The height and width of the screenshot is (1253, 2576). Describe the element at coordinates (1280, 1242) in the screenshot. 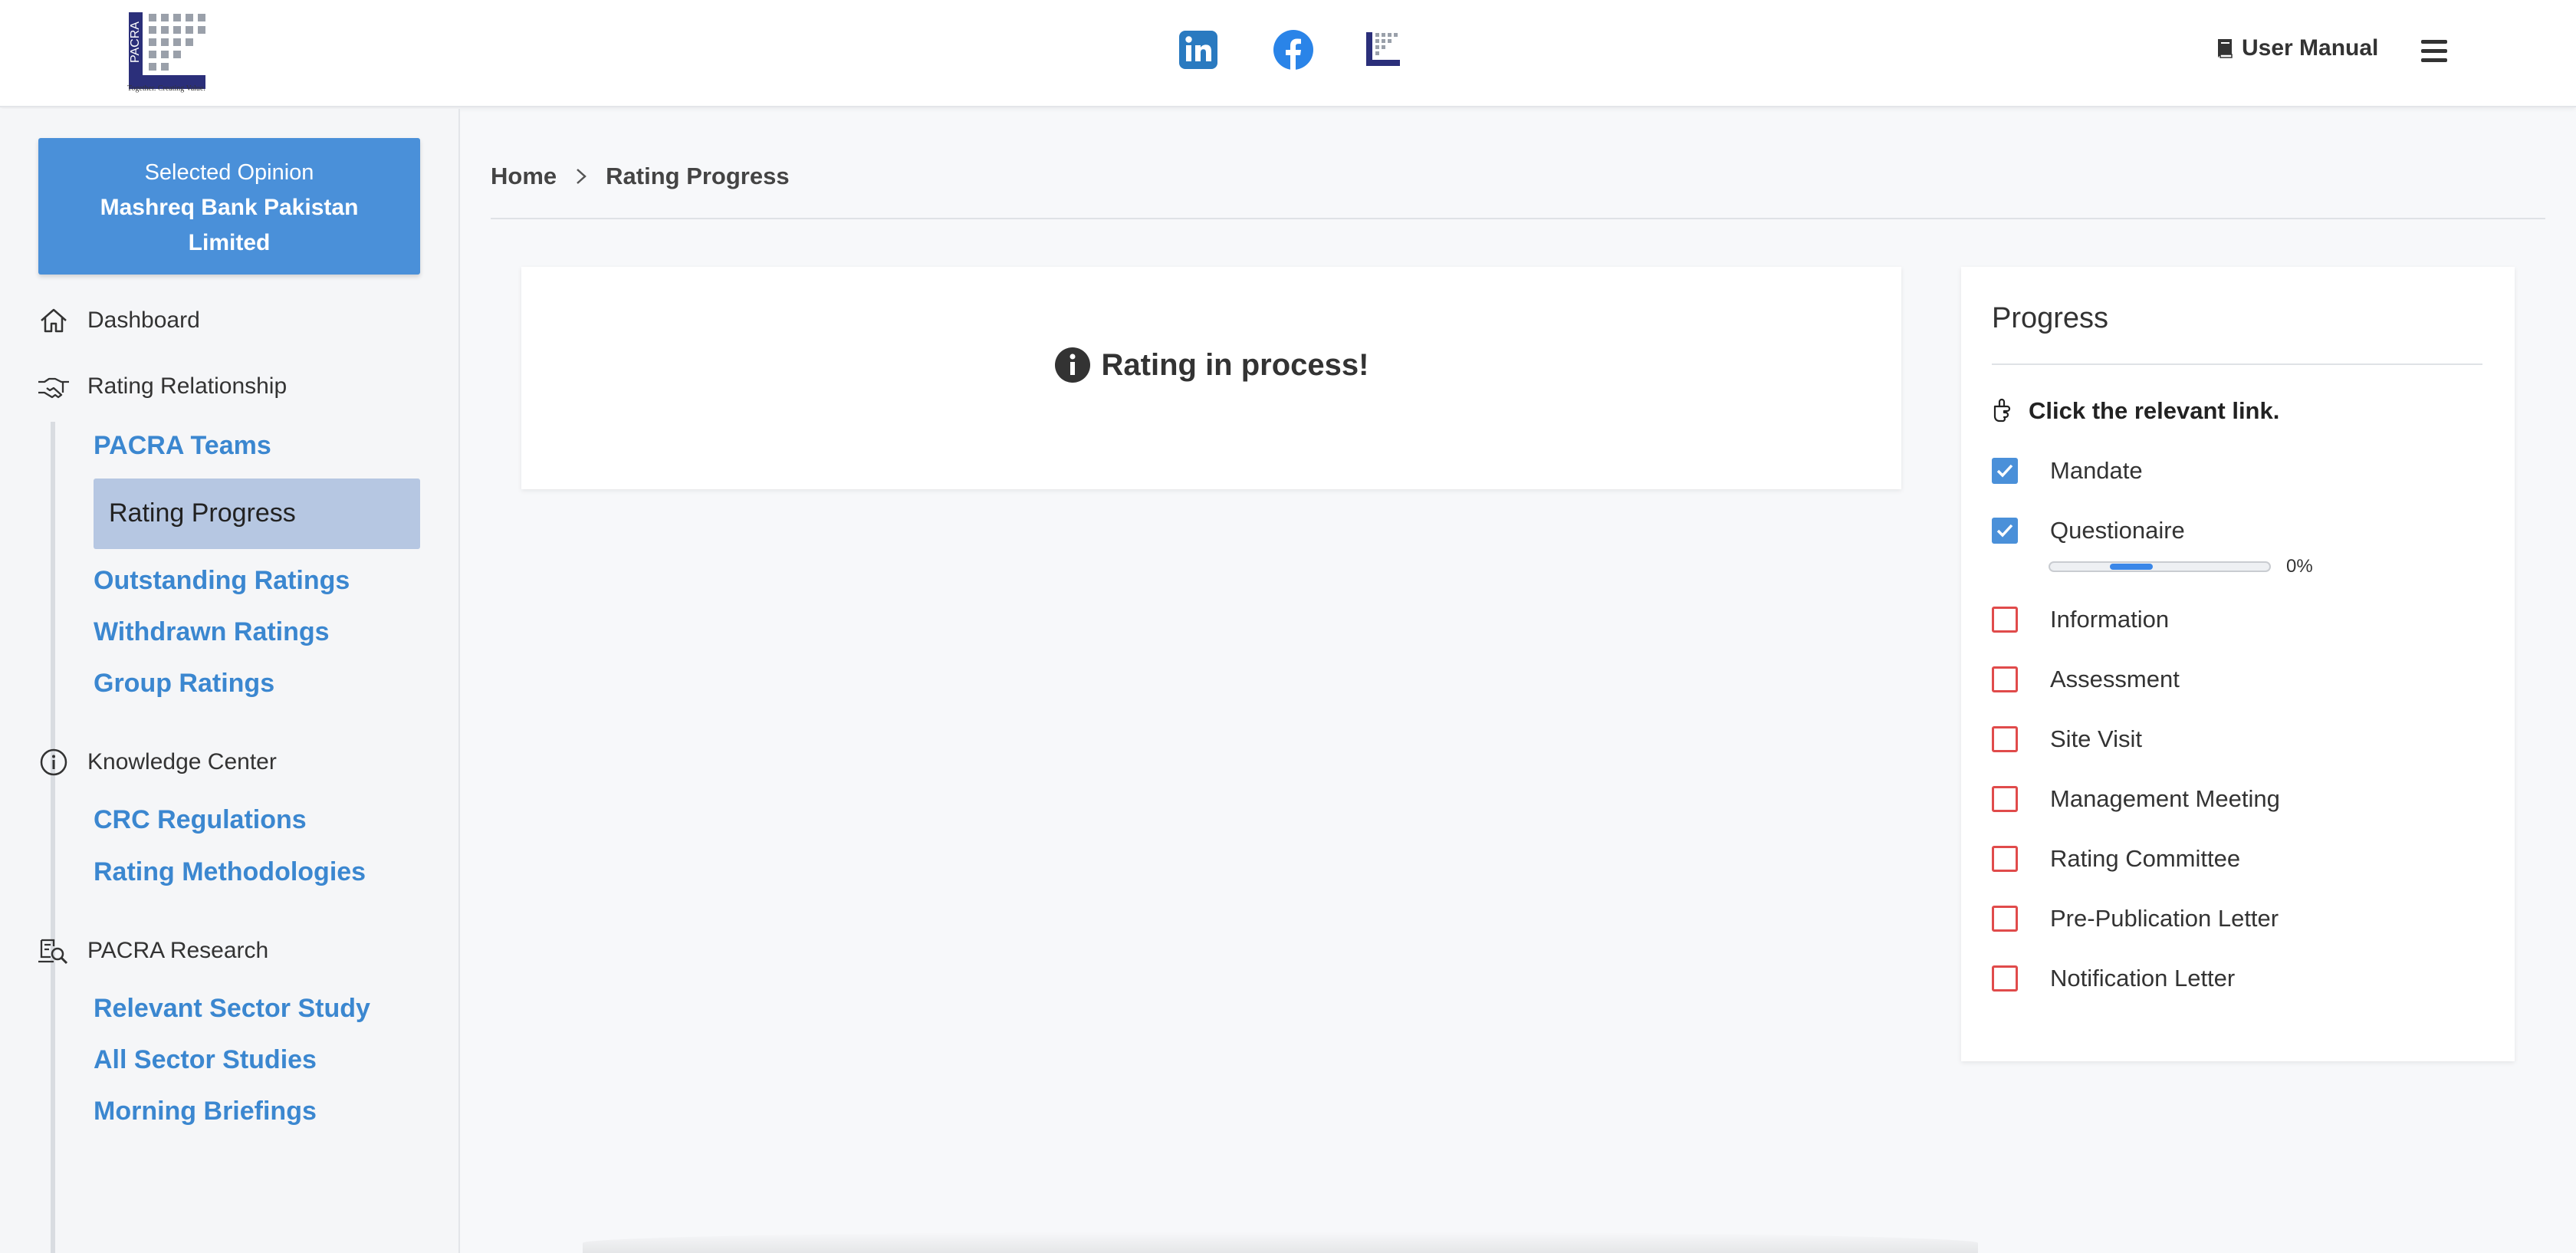

I see `bottom-card-shadow` at that location.